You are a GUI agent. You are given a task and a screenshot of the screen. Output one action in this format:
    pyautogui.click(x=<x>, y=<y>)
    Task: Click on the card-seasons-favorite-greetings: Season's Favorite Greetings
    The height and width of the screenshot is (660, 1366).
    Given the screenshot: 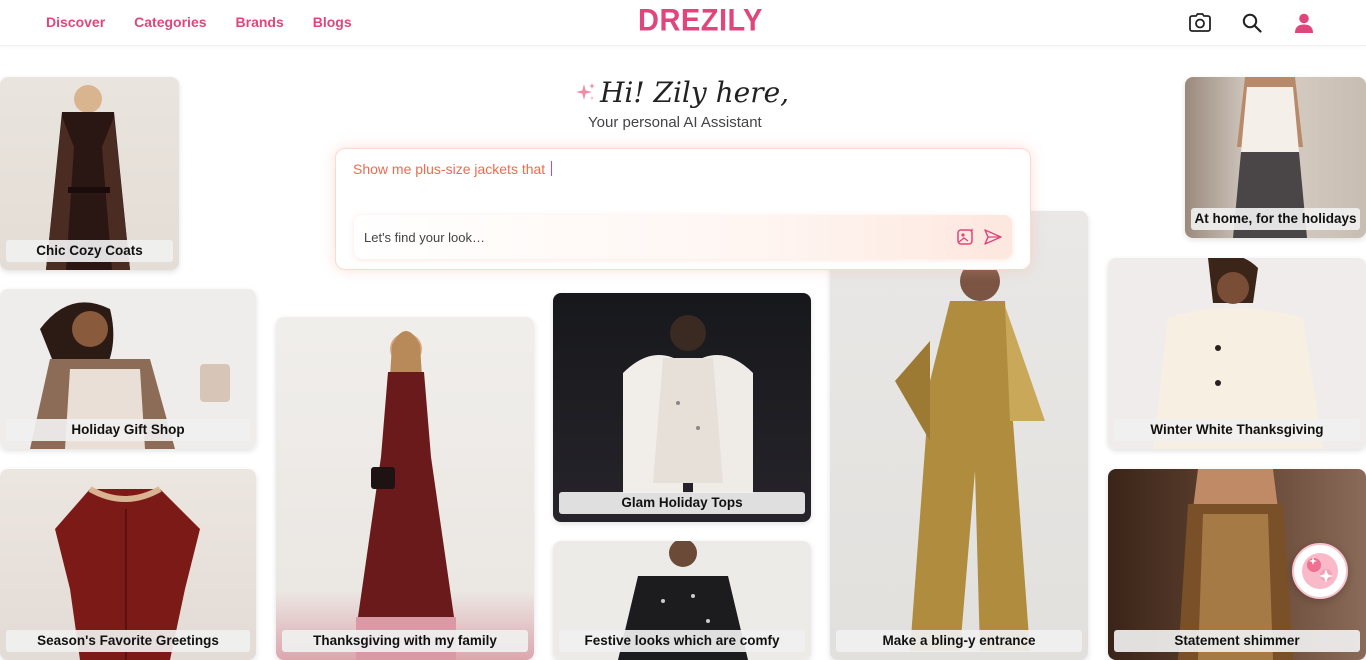 What is the action you would take?
    pyautogui.click(x=128, y=564)
    